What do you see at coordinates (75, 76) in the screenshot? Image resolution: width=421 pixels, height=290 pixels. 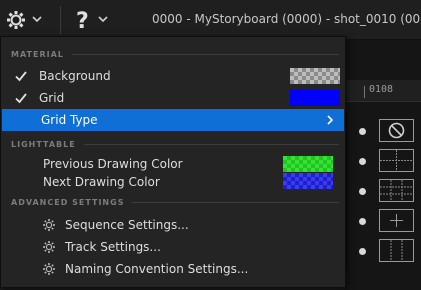 I see `menu-item-label: Background` at bounding box center [75, 76].